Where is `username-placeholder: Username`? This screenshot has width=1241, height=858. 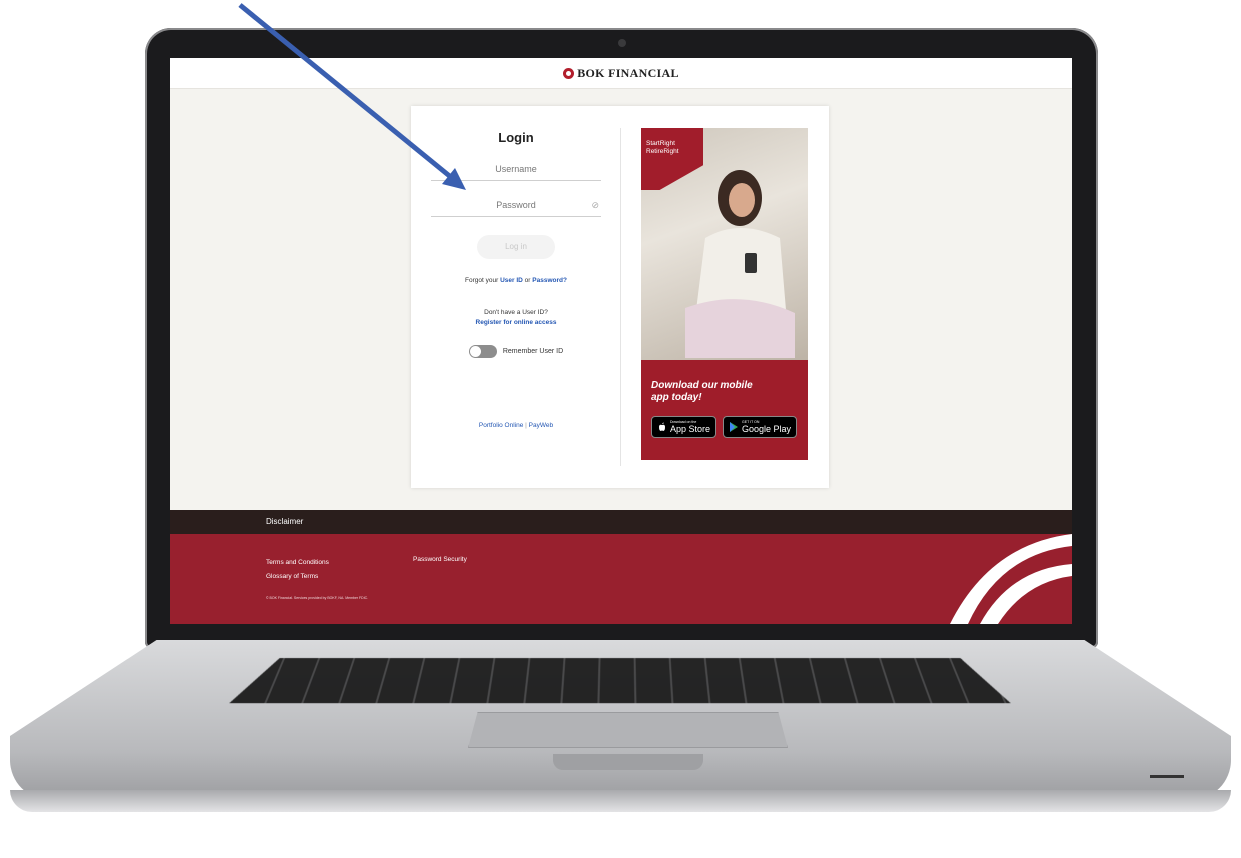
username-placeholder: Username is located at coordinates (516, 169).